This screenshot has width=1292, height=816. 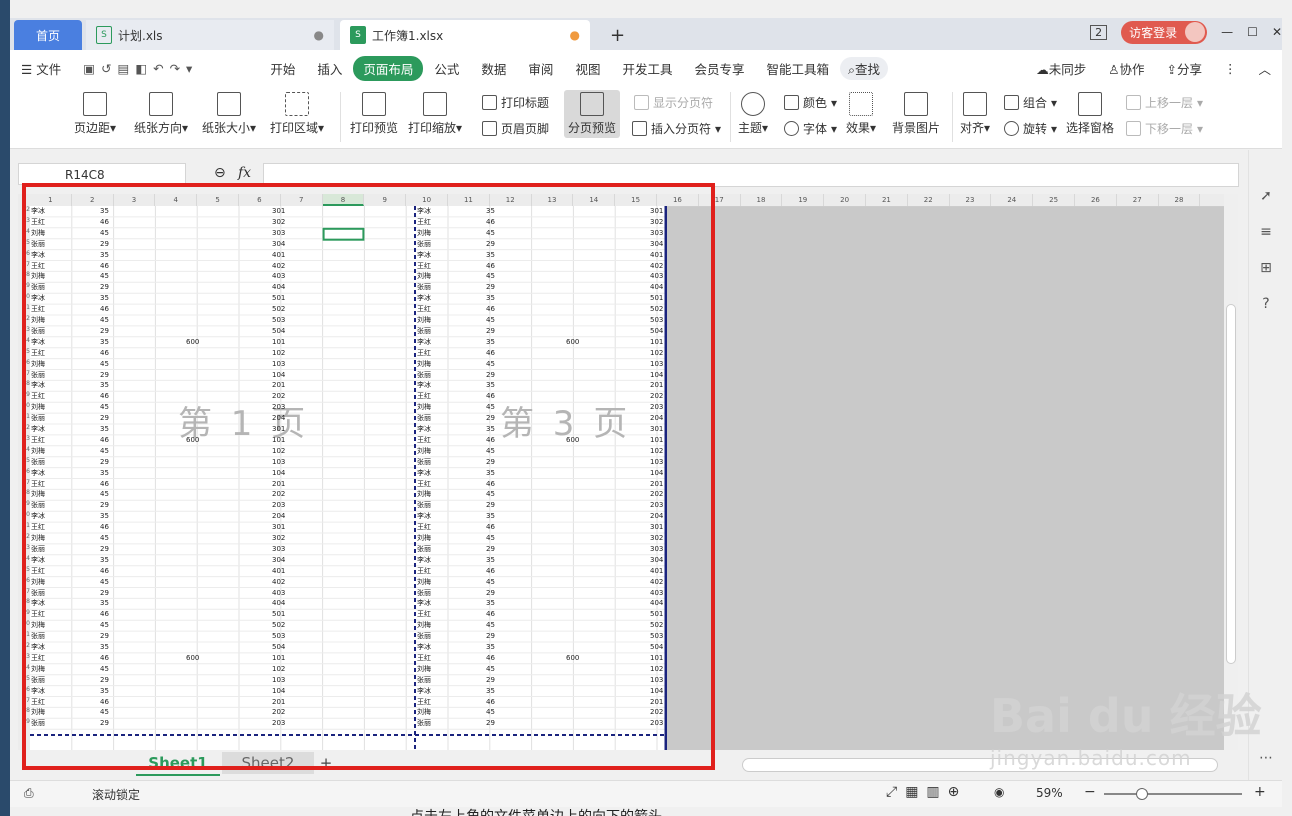 What do you see at coordinates (1140, 730) in the screenshot?
I see `baidu-jingyan-watermark: Bai du 经验 jingyan.baidu.com` at bounding box center [1140, 730].